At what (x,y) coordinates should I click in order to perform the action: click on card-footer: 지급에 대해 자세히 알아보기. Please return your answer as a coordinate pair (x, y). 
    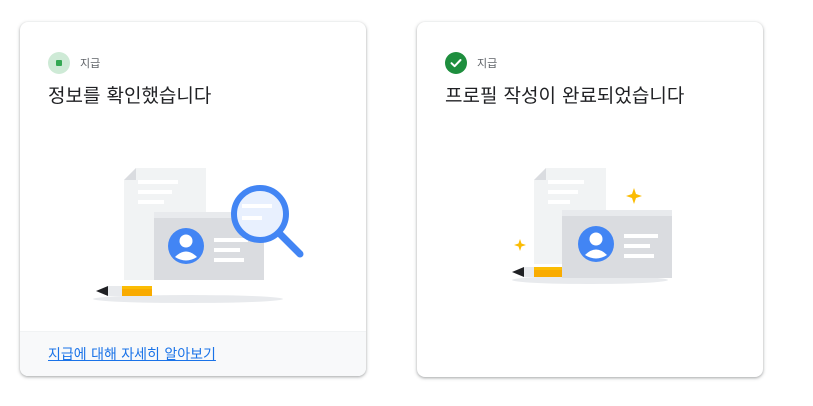
    Looking at the image, I should click on (193, 353).